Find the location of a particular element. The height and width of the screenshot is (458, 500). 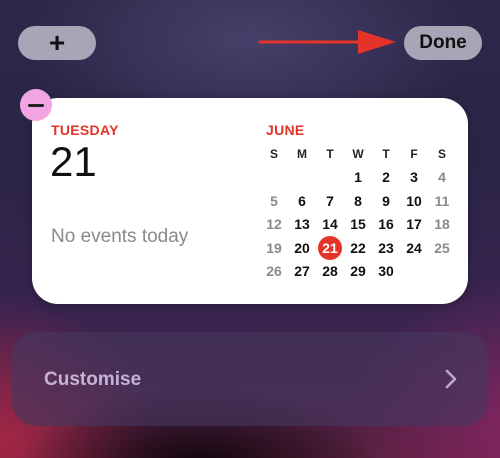

calendar-day: 12 is located at coordinates (274, 224).